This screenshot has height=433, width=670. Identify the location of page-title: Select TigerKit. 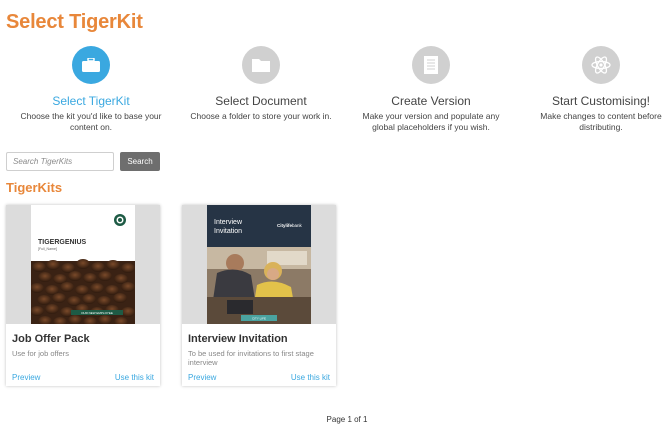
(74, 22).